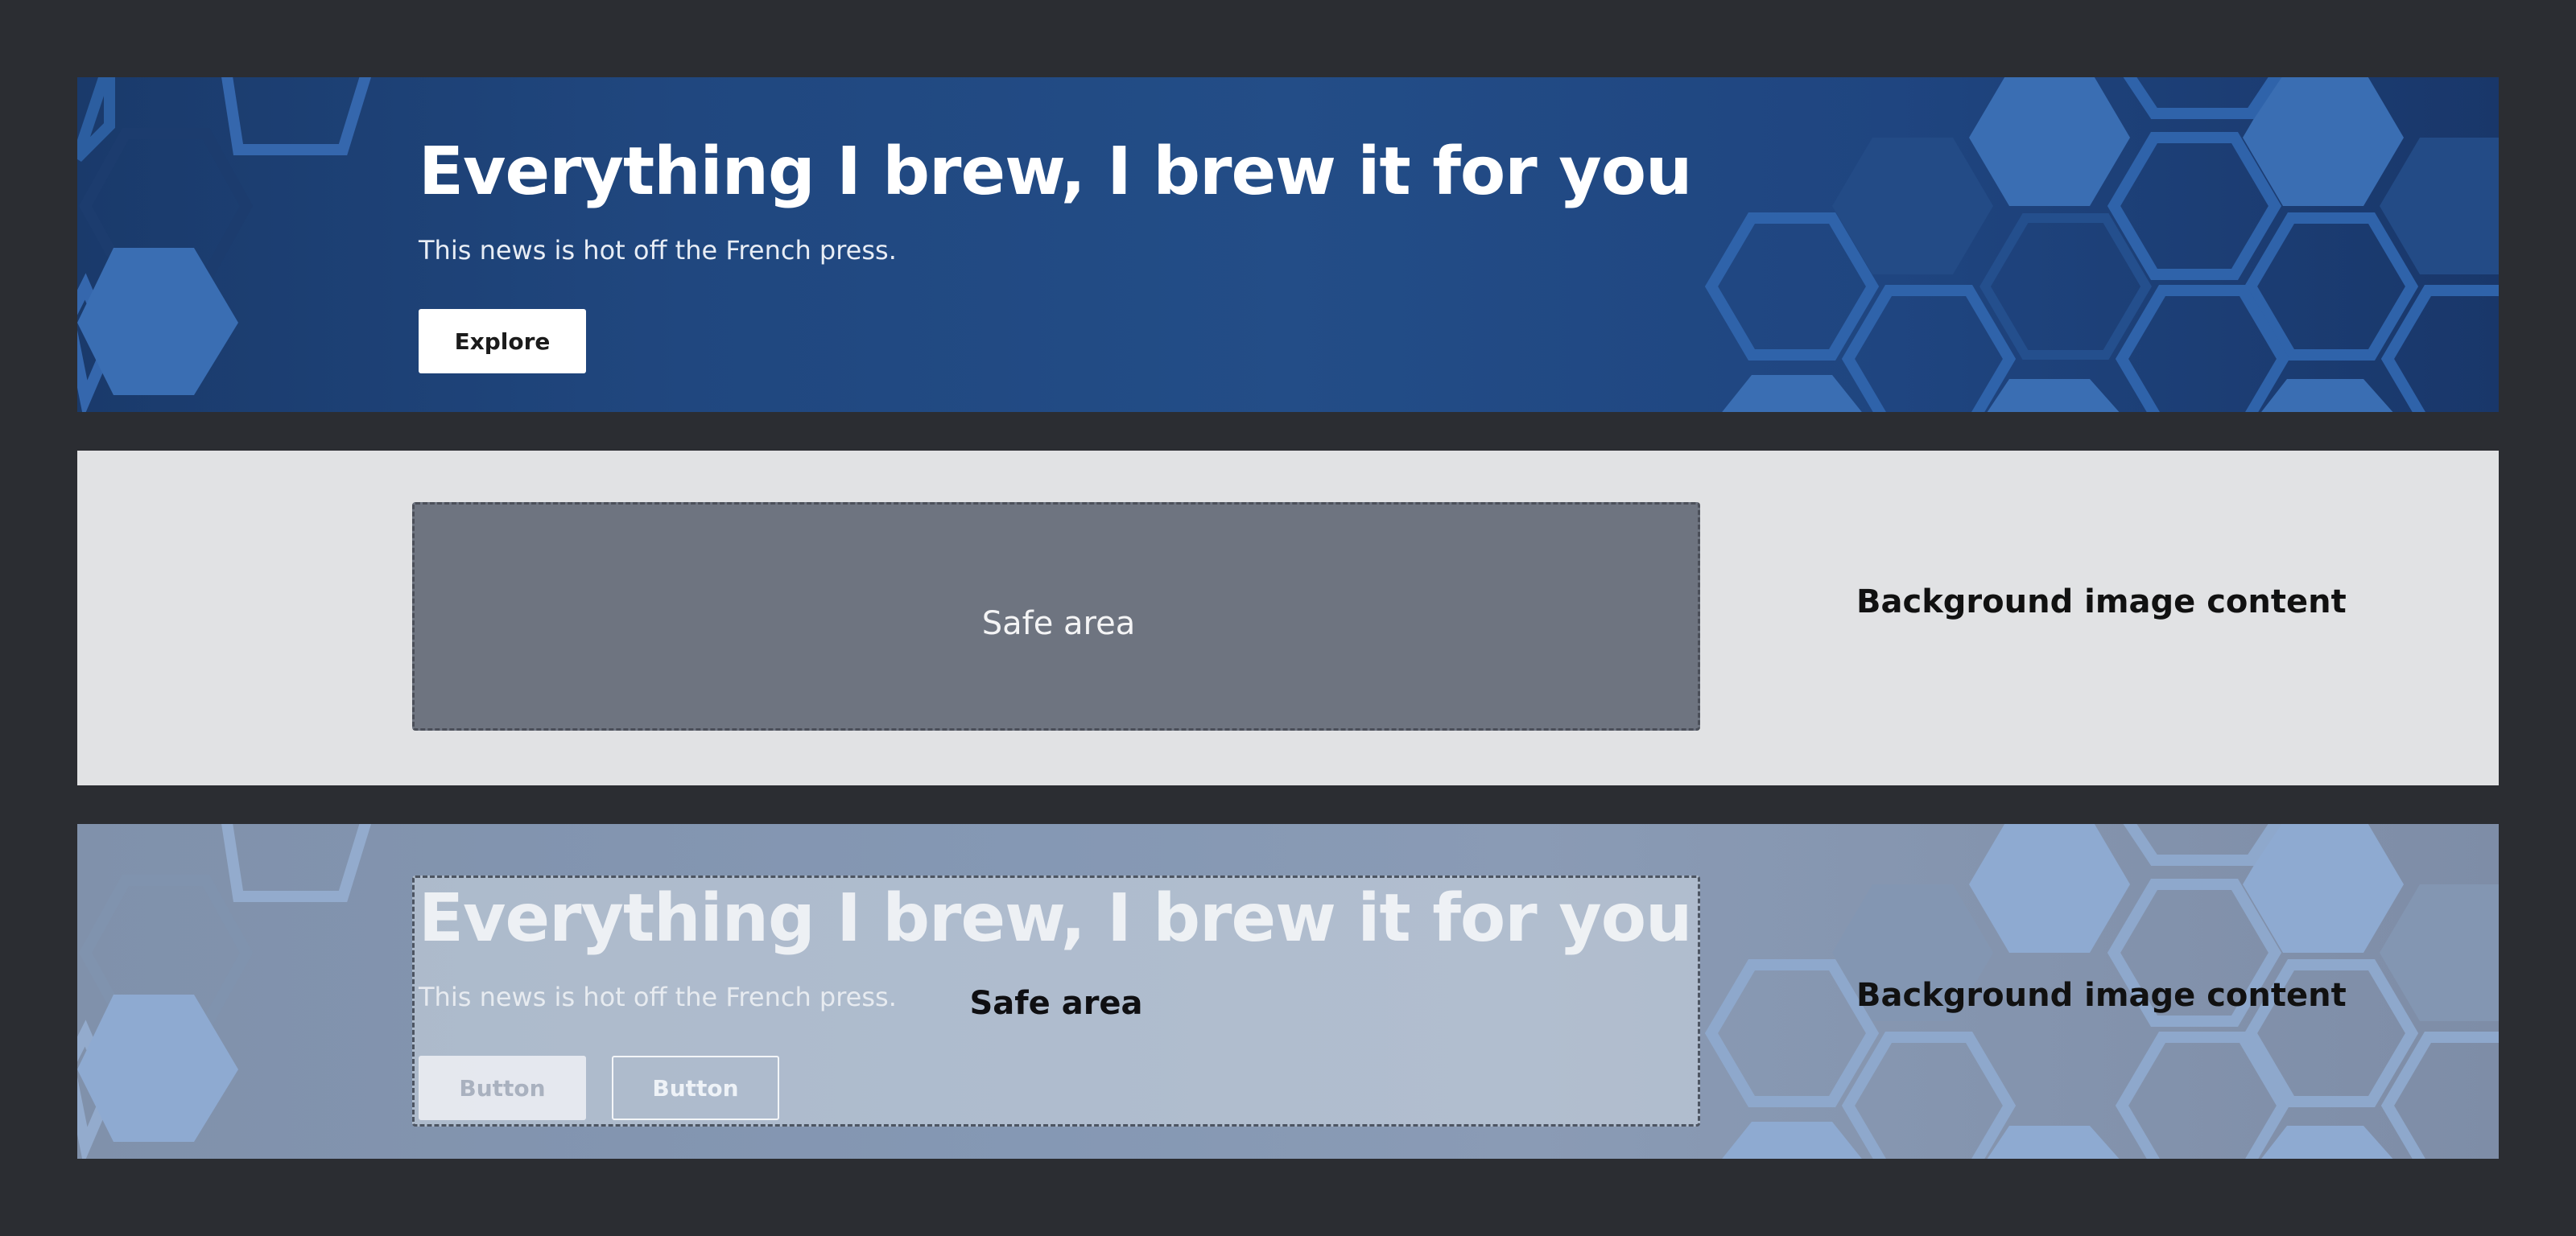 Image resolution: width=2576 pixels, height=1236 pixels. Describe the element at coordinates (1058, 623) in the screenshot. I see `safe-area-label: Safe area` at that location.